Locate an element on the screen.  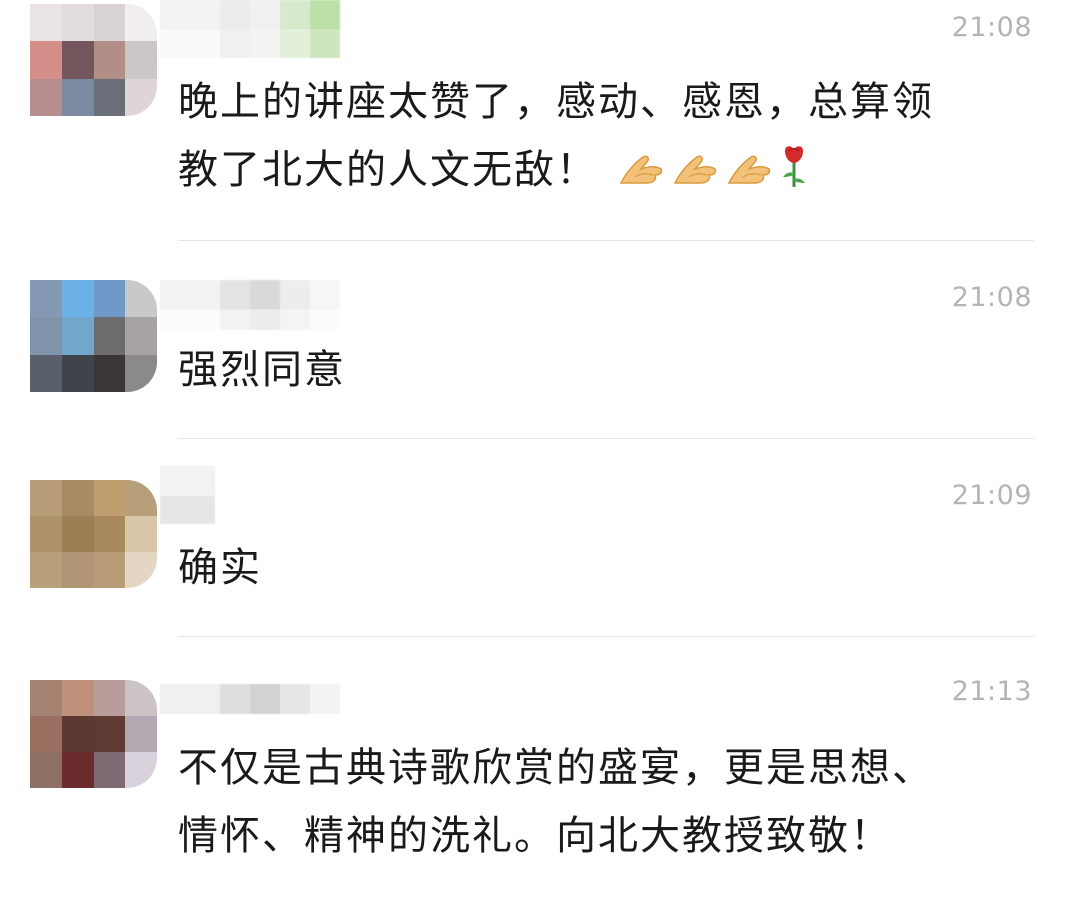
comment-text-line: 晚上的讲座太赞了，感动、感恩，总算领 is located at coordinates (556, 102).